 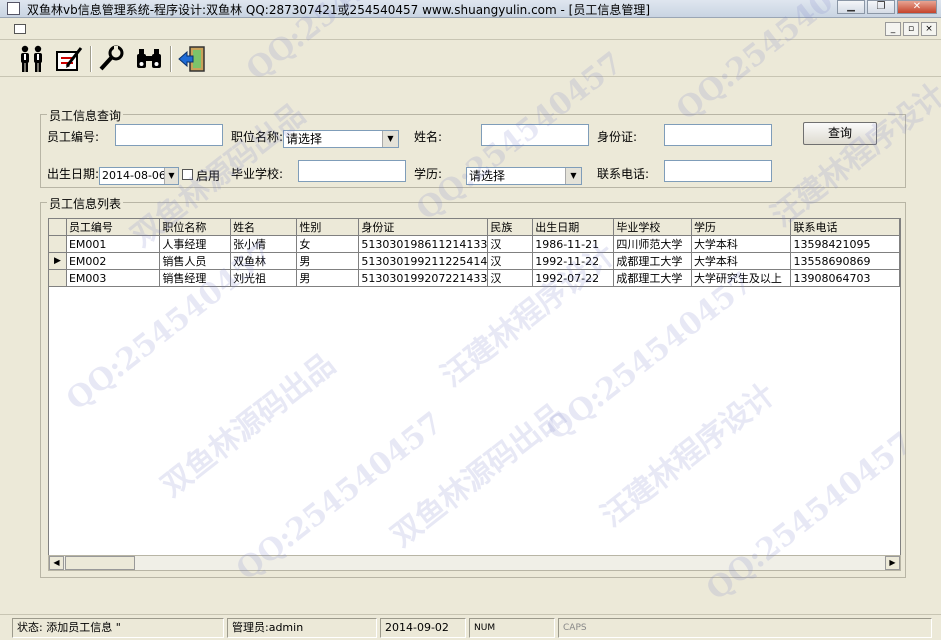 What do you see at coordinates (428, 174) in the screenshot?
I see `education-label: 学历:` at bounding box center [428, 174].